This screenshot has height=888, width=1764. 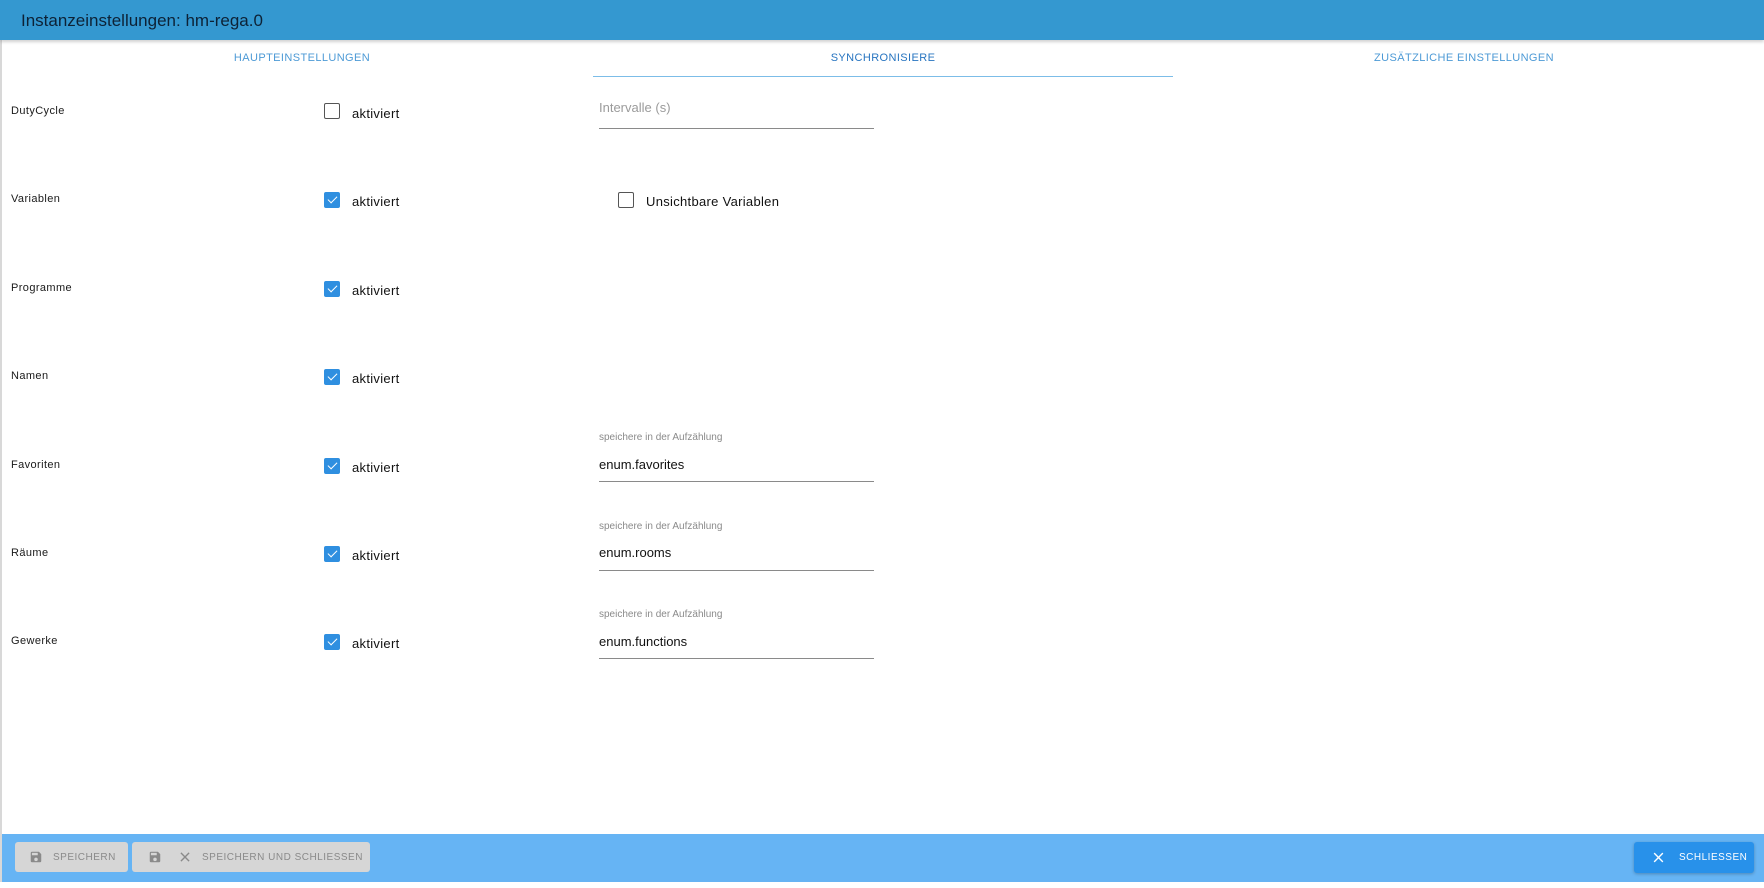 What do you see at coordinates (661, 614) in the screenshot?
I see `functions-enum-caption: speichere in der Aufzählung` at bounding box center [661, 614].